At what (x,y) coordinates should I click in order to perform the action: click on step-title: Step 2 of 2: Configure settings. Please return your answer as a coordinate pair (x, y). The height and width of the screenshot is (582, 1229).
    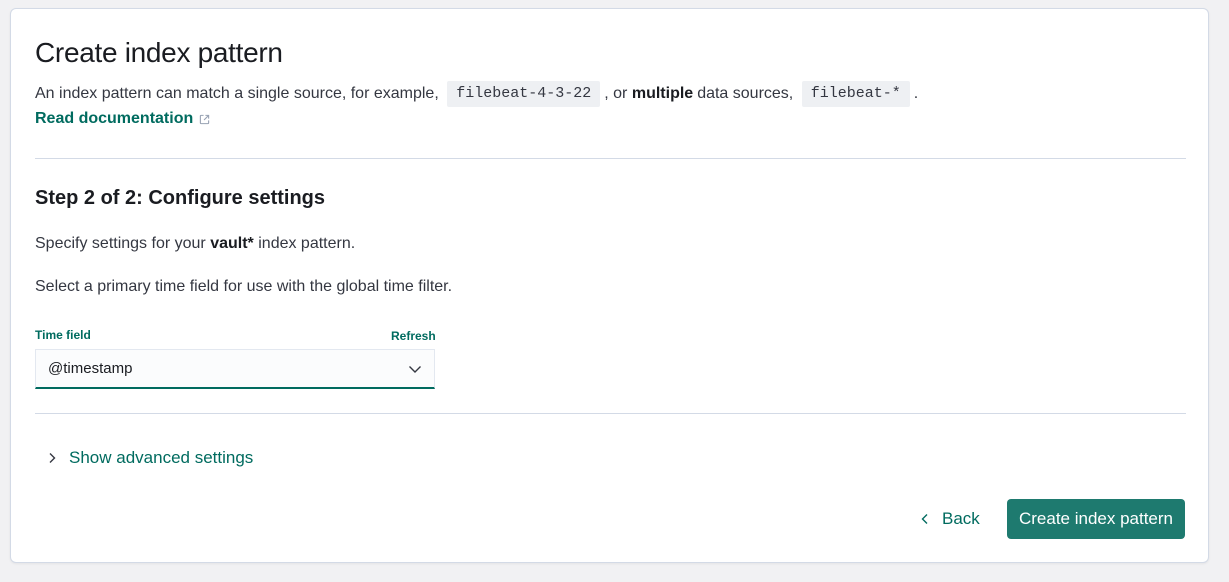
    Looking at the image, I should click on (180, 198).